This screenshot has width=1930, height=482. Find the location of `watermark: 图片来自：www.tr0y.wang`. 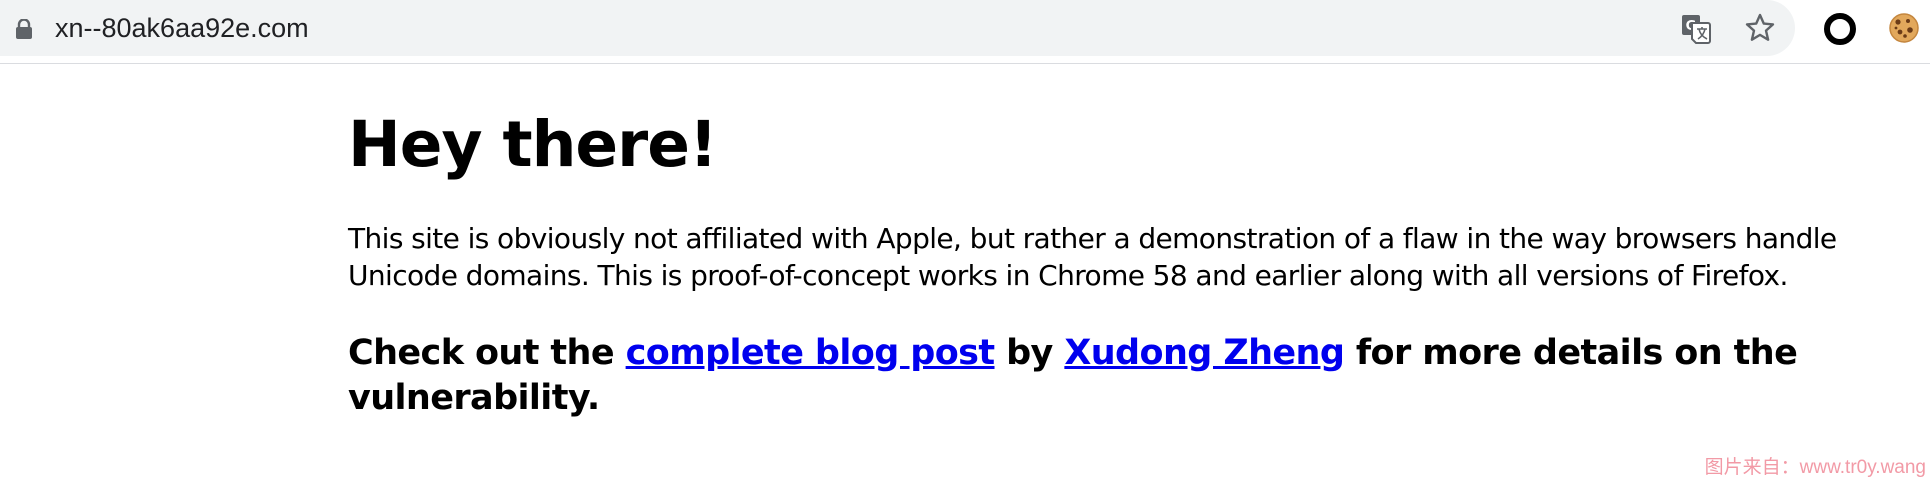

watermark: 图片来自：www.tr0y.wang is located at coordinates (1815, 467).